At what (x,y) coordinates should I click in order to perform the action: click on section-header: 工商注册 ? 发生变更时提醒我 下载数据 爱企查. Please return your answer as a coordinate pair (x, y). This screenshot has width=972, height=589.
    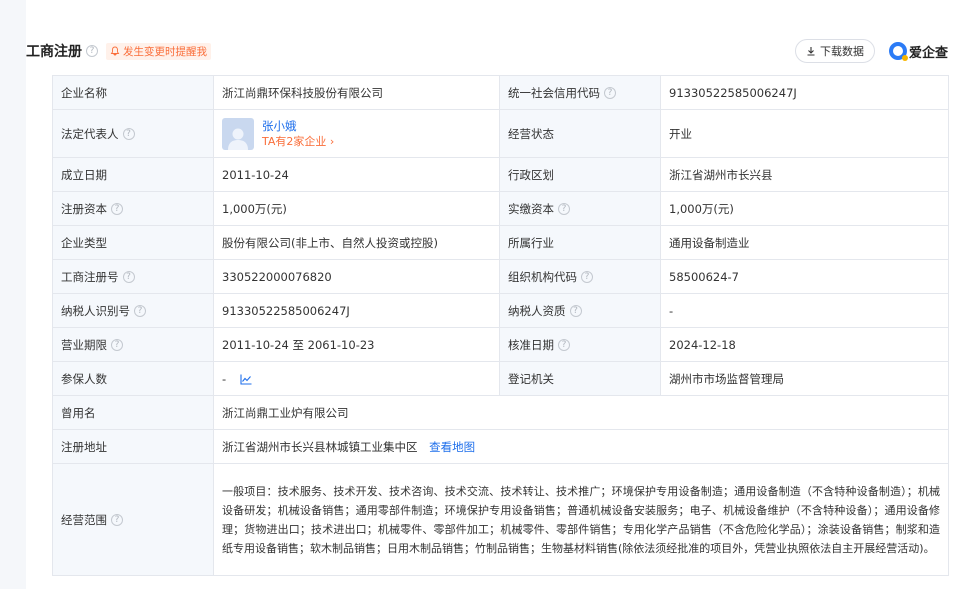
    Looking at the image, I should click on (487, 51).